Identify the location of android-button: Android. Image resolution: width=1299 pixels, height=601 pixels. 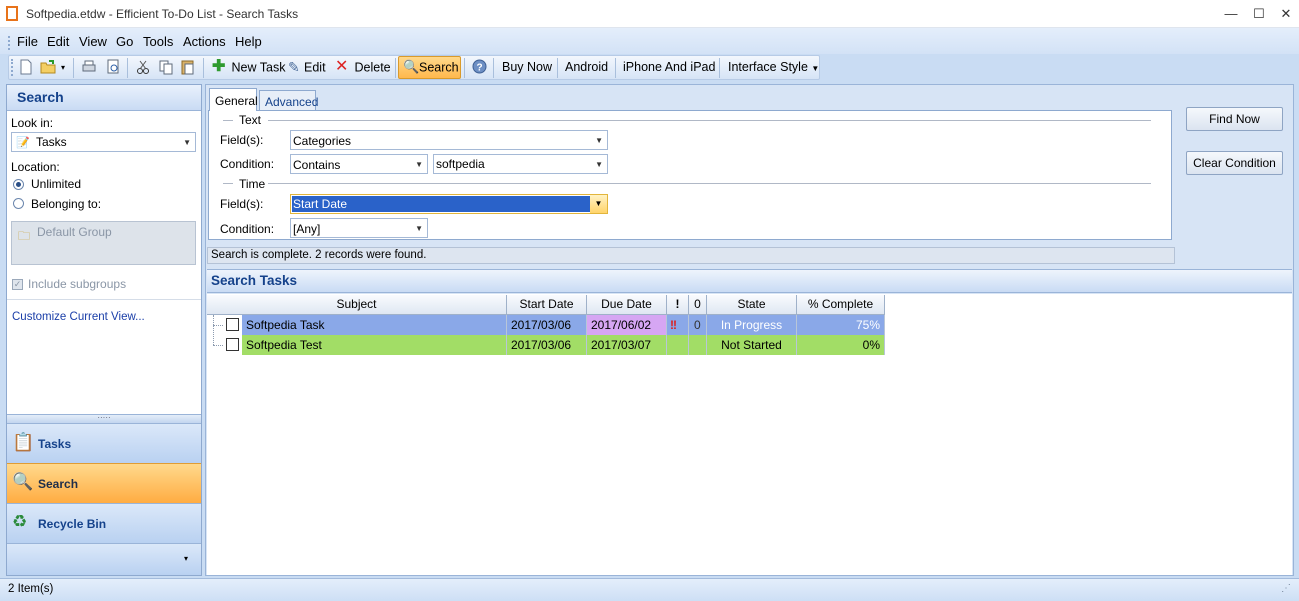
(586, 67).